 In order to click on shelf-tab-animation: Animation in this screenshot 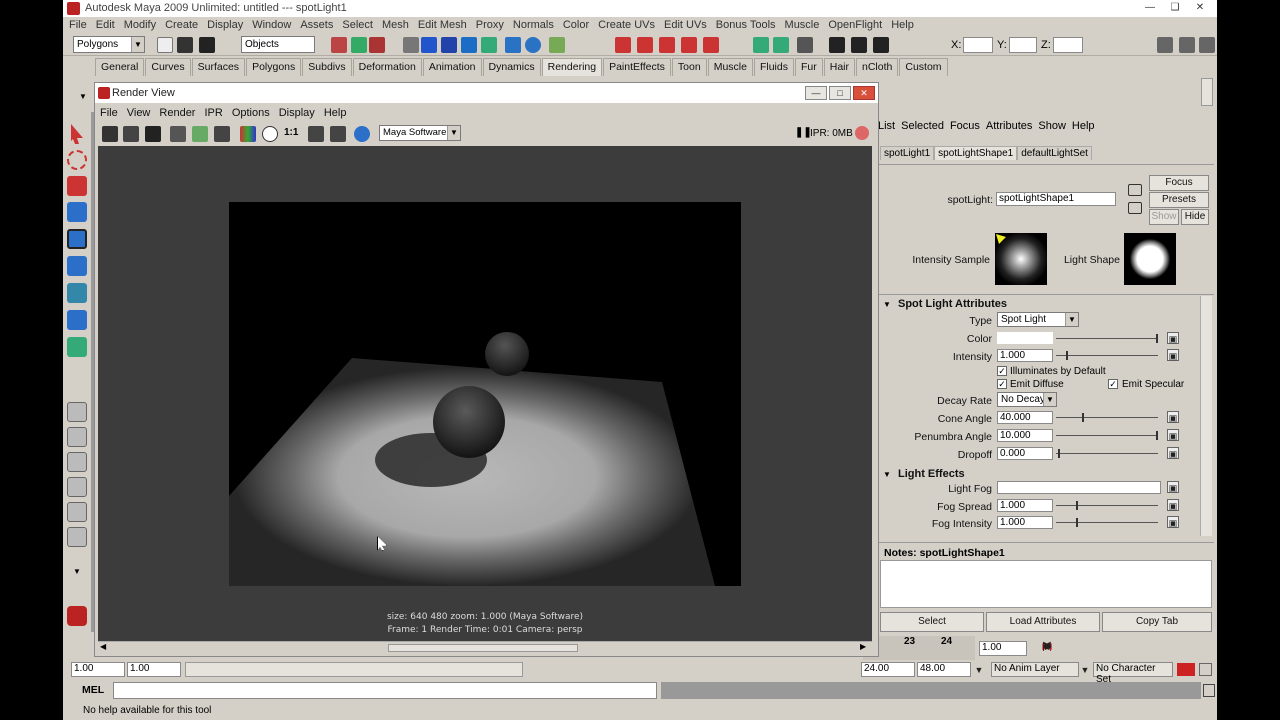, I will do `click(452, 67)`.